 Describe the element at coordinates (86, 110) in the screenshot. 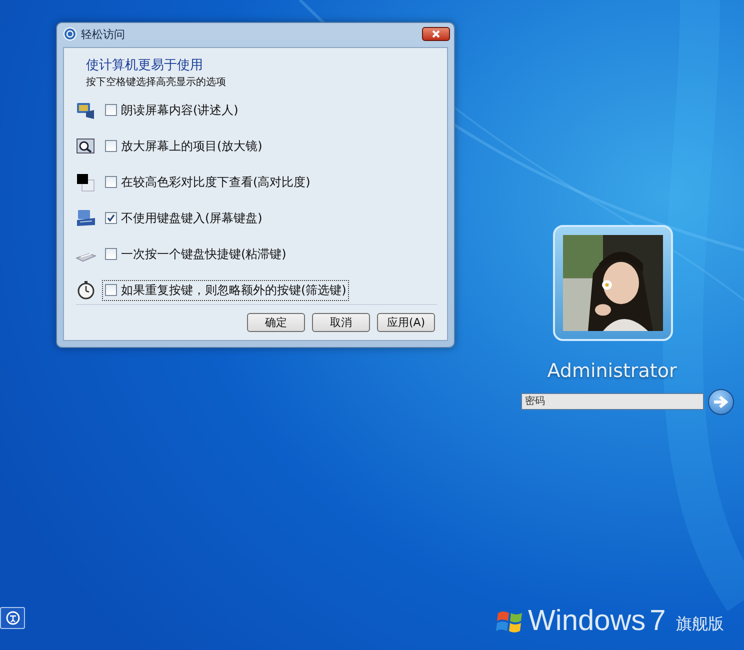

I see `monitor-speaker-icon` at that location.